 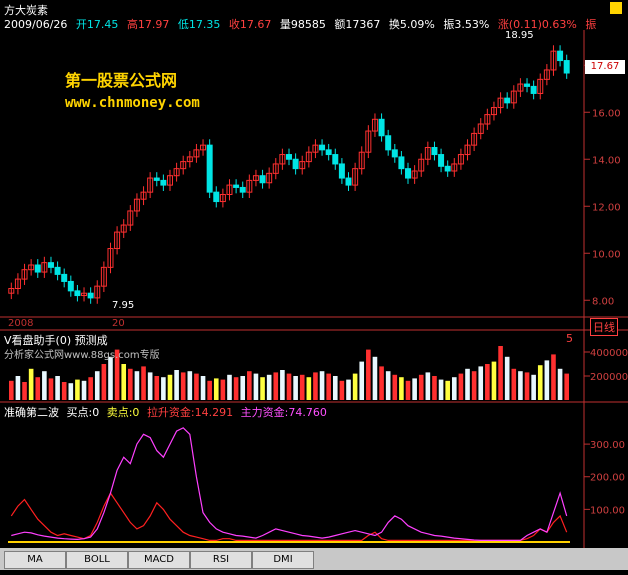 What do you see at coordinates (607, 510) in the screenshot?
I see `indicator-tick-label: 100.00` at bounding box center [607, 510].